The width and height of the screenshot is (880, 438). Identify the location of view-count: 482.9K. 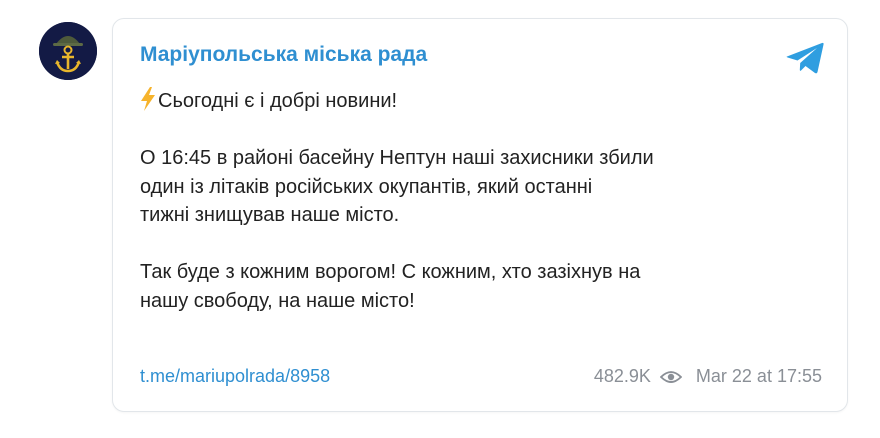
(622, 376).